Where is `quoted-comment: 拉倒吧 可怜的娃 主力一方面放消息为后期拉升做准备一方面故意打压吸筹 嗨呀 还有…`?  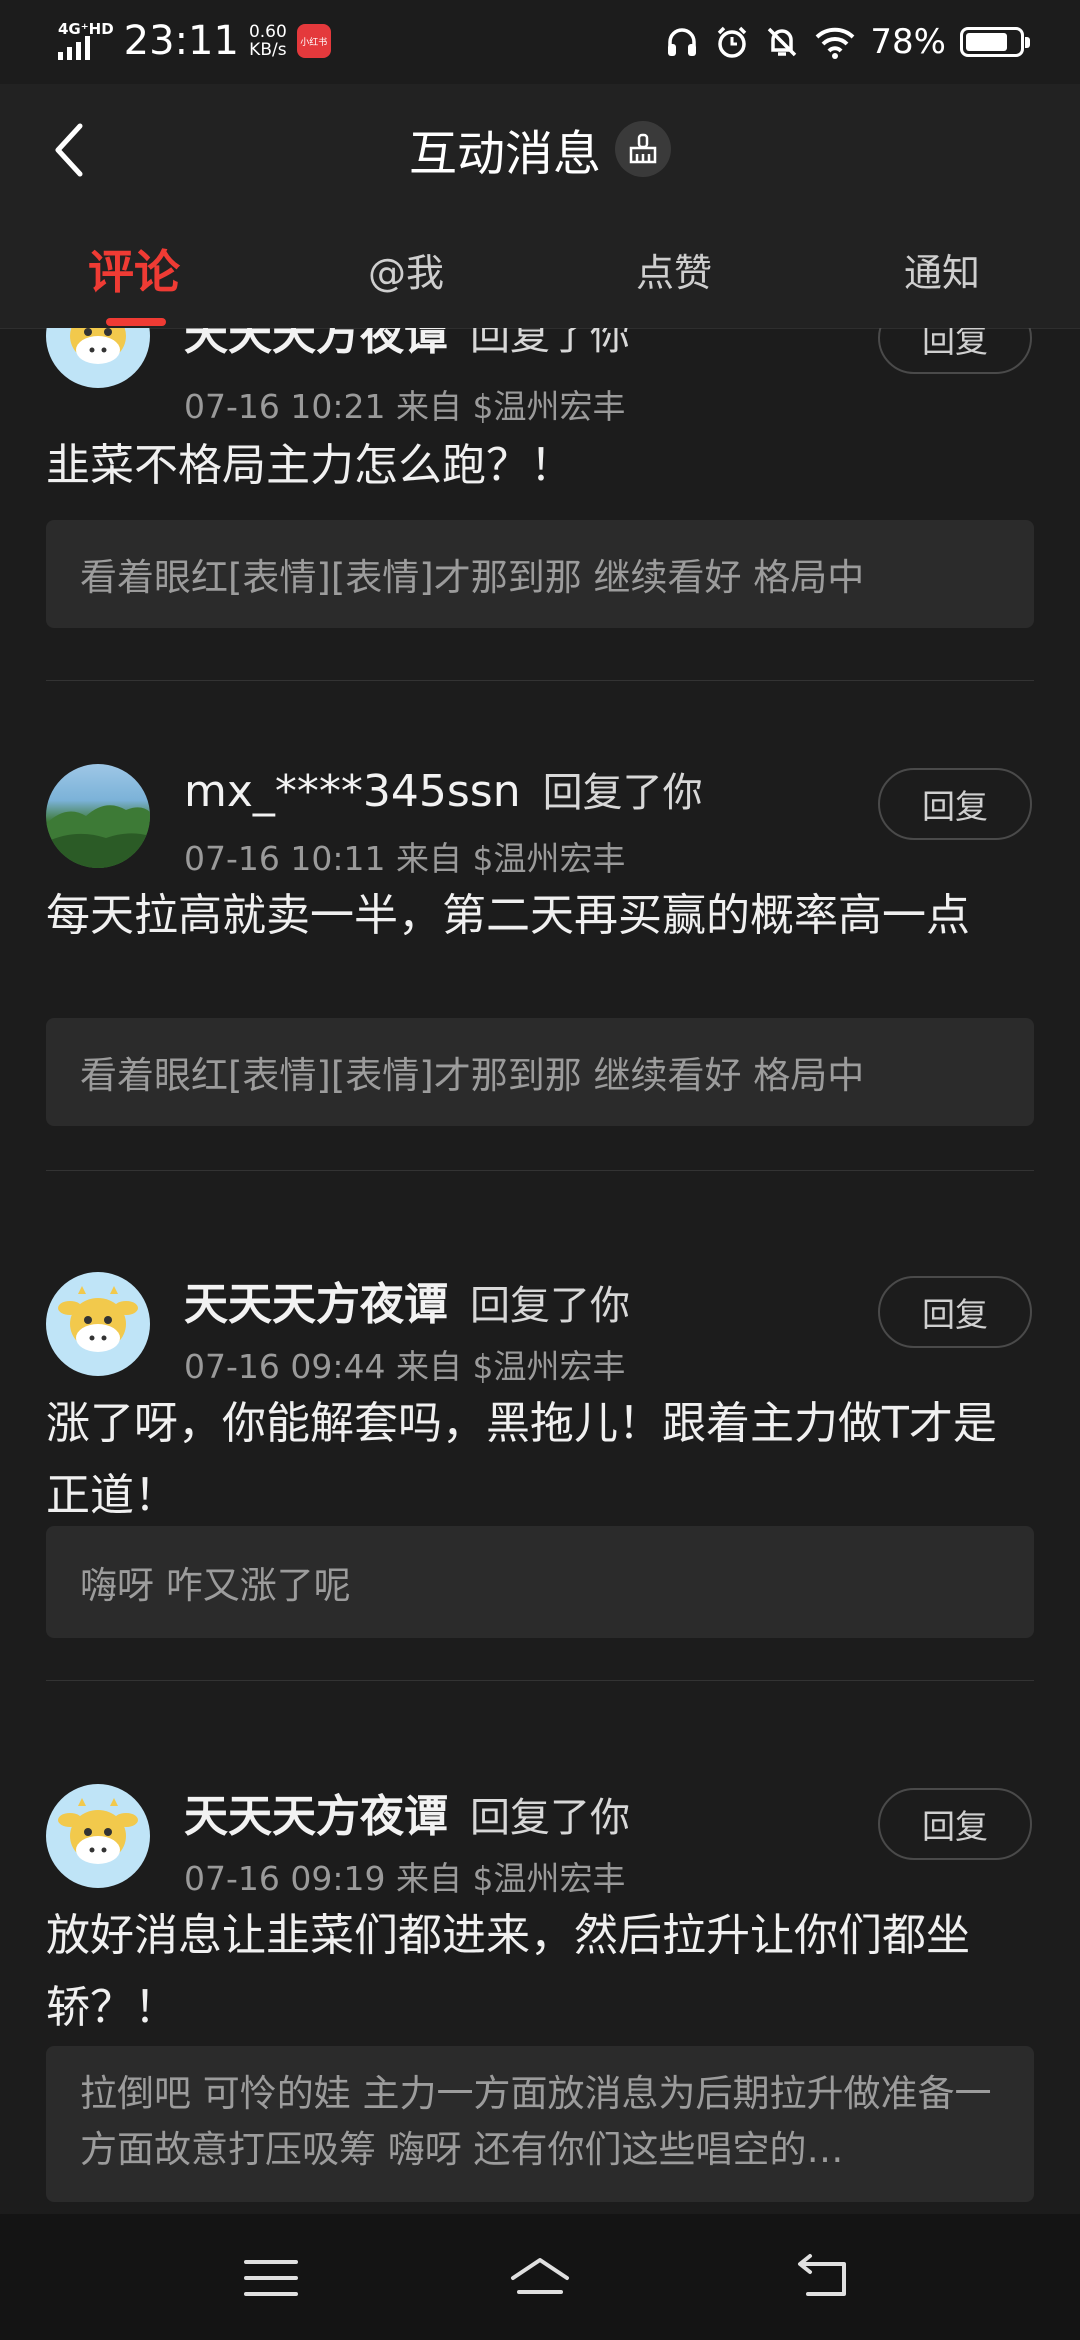 quoted-comment: 拉倒吧 可怜的娃 主力一方面放消息为后期拉升做准备一方面故意打压吸筹 嗨呀 还有… is located at coordinates (540, 2124).